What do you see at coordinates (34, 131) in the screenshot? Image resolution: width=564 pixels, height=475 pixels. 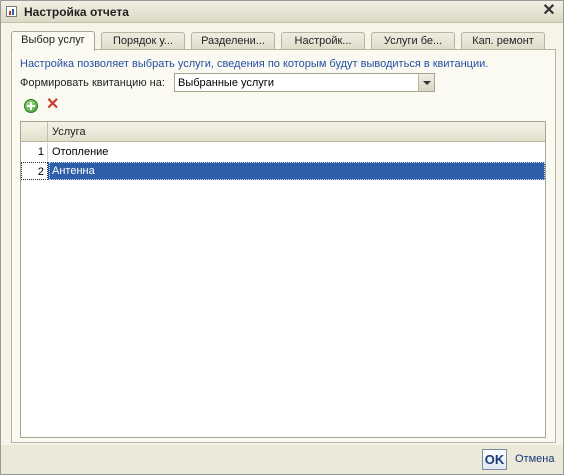 I see `row-number-header` at bounding box center [34, 131].